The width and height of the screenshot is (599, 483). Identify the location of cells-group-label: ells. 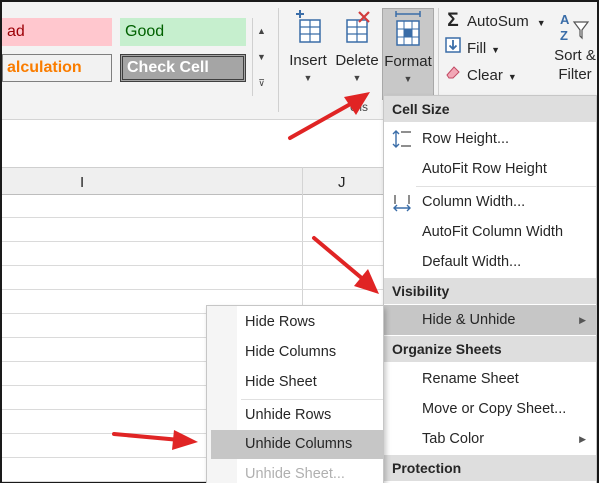
(359, 107).